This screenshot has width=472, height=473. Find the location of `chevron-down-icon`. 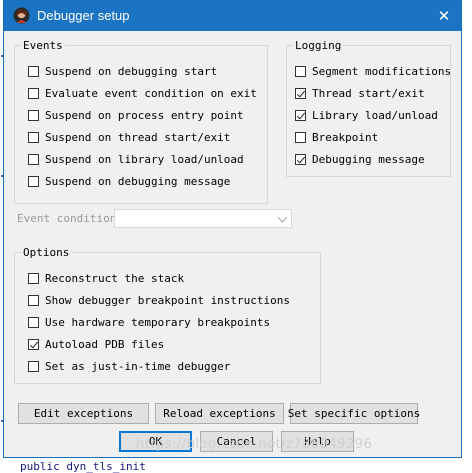

chevron-down-icon is located at coordinates (282, 217).